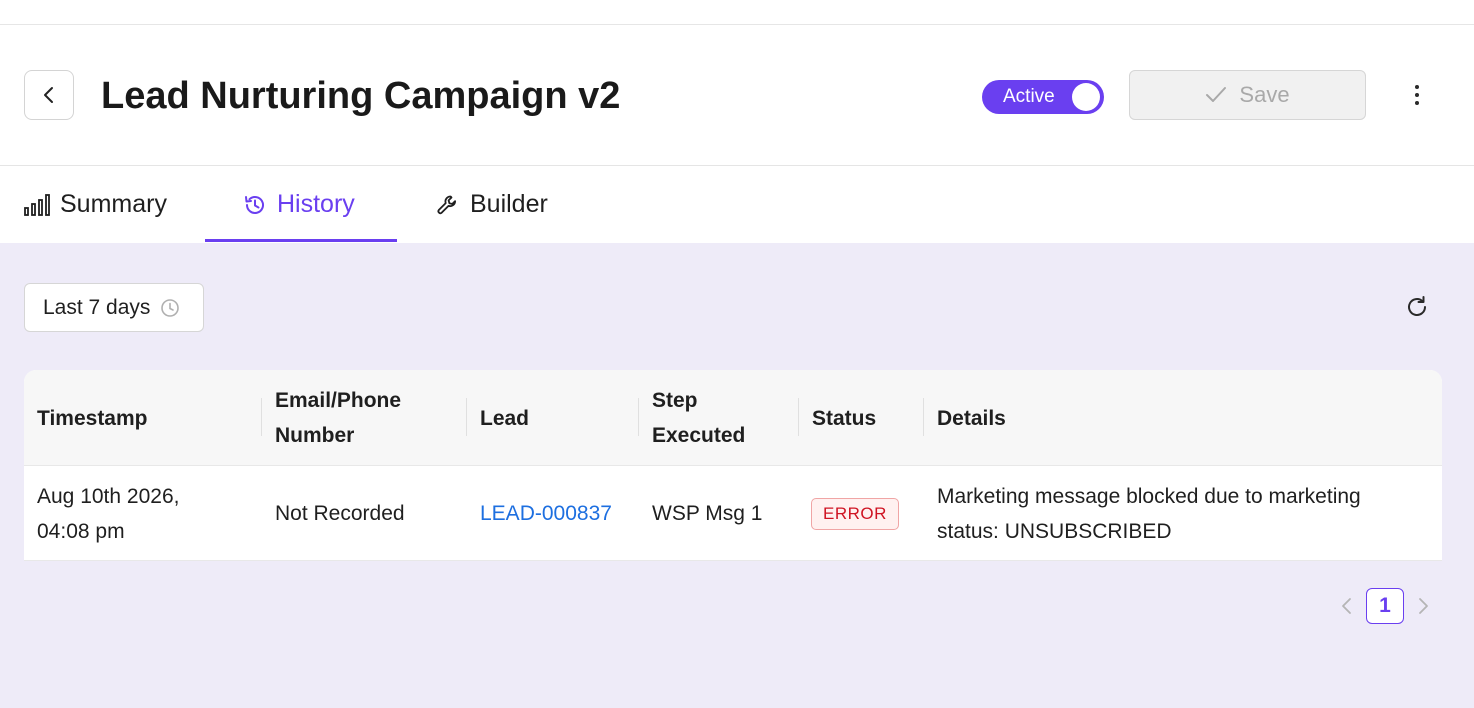 The width and height of the screenshot is (1474, 708). I want to click on tab-summary-label: Summary, so click(113, 204).